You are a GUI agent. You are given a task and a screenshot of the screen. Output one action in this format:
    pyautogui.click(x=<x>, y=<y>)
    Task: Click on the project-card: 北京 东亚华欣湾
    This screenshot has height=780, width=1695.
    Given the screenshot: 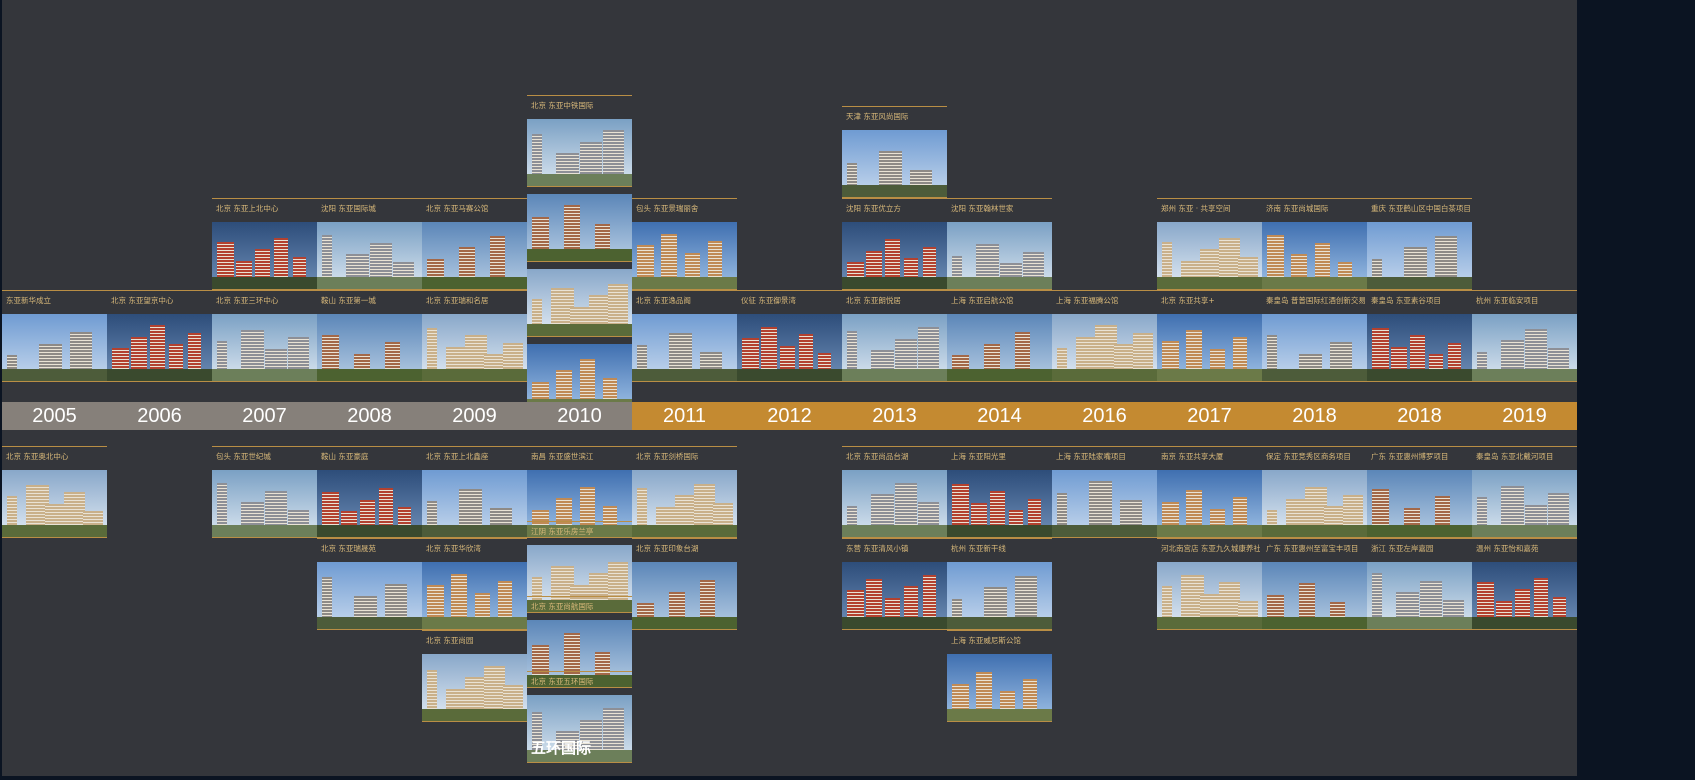 What is the action you would take?
    pyautogui.click(x=474, y=584)
    